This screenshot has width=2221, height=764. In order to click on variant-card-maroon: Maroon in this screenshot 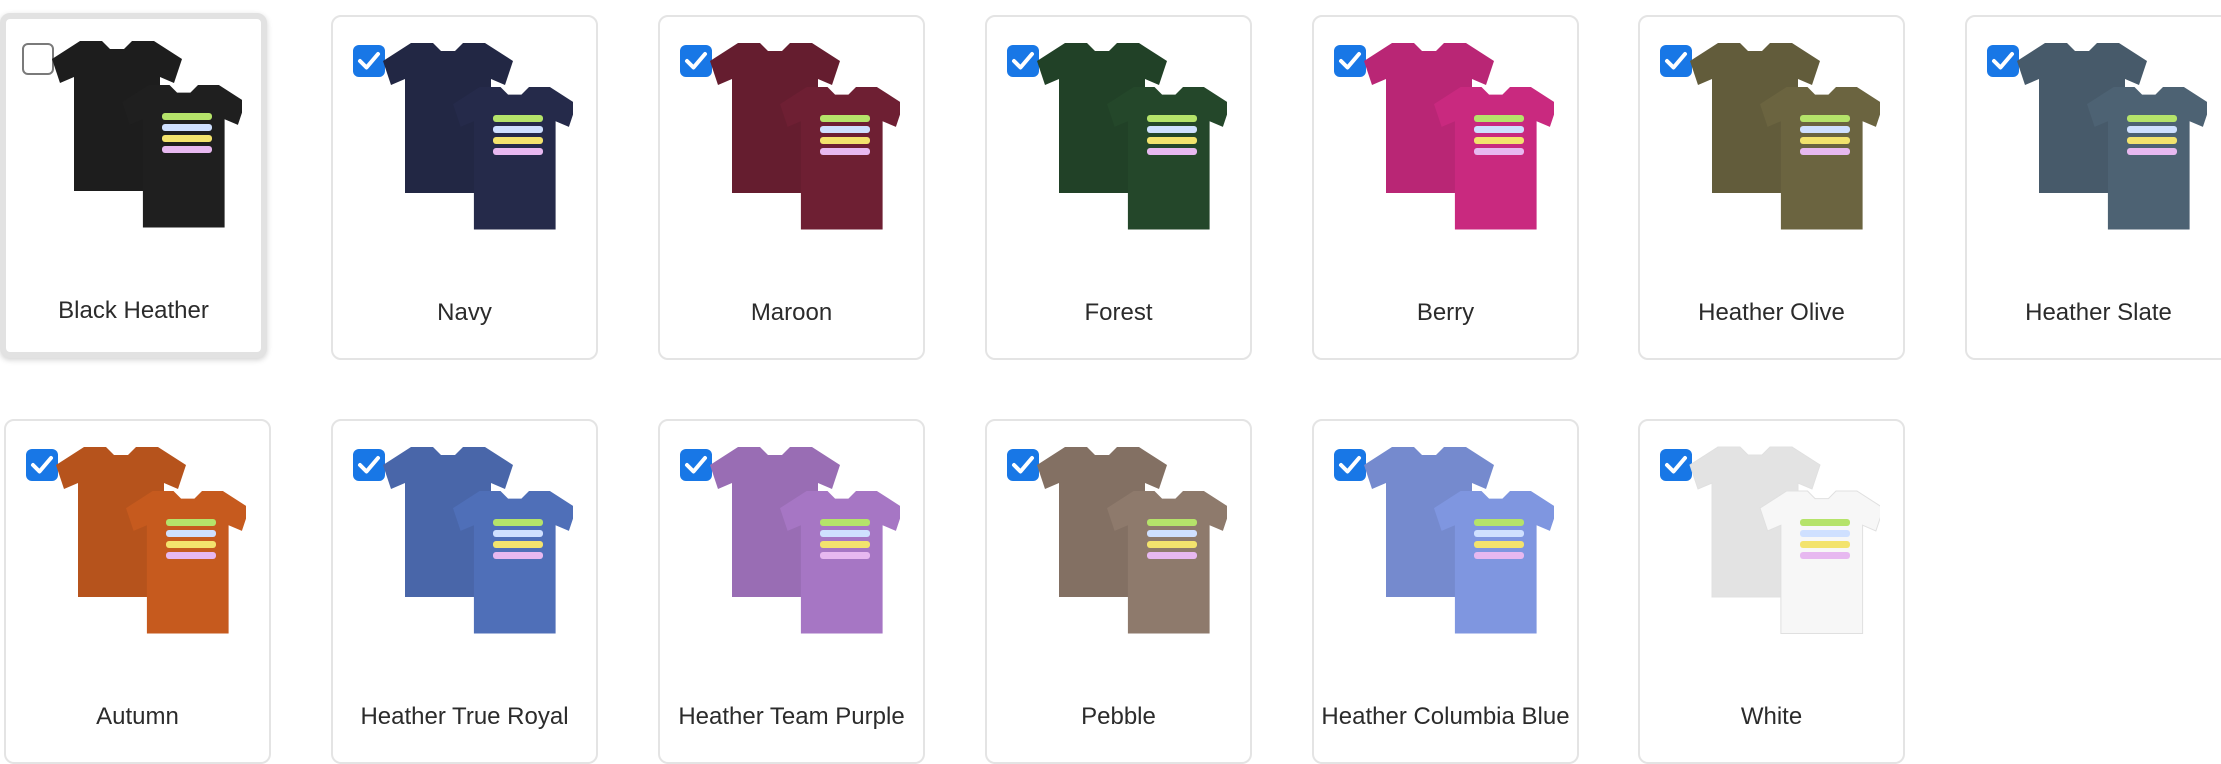, I will do `click(791, 187)`.